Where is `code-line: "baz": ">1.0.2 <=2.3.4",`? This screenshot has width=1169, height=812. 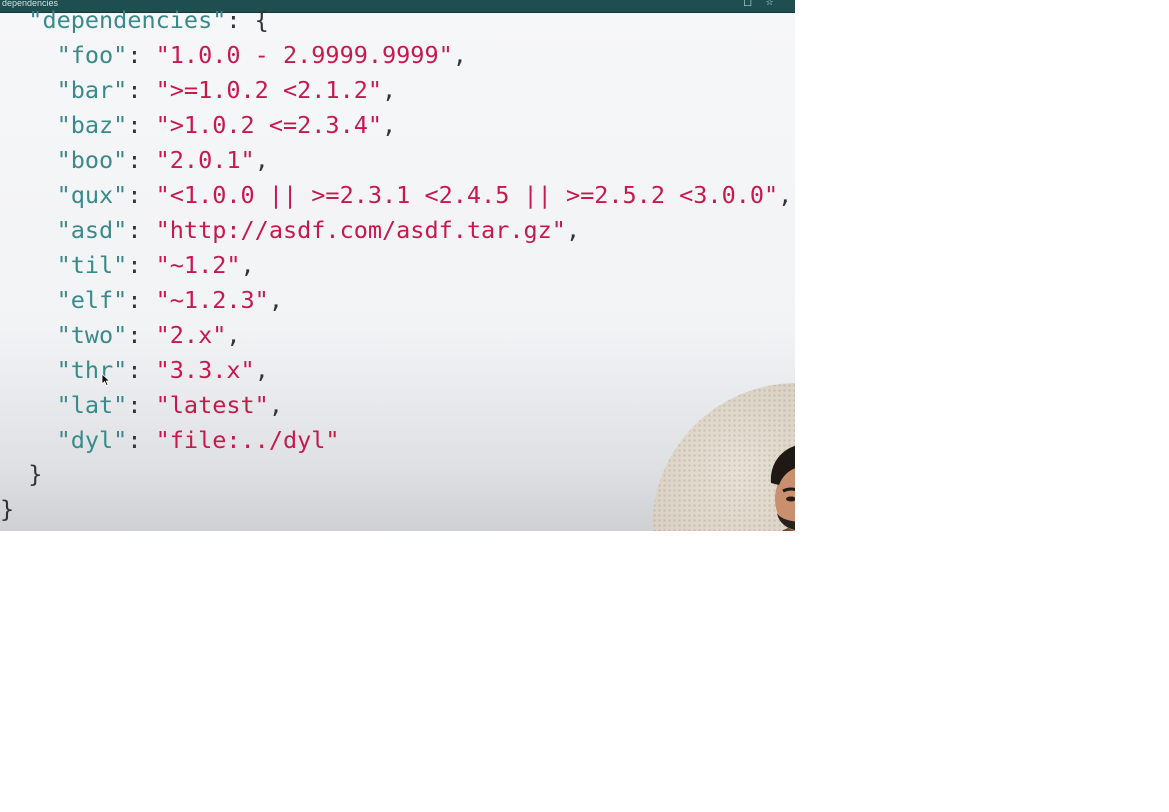 code-line: "baz": ">1.0.2 <=2.3.4", is located at coordinates (226, 125).